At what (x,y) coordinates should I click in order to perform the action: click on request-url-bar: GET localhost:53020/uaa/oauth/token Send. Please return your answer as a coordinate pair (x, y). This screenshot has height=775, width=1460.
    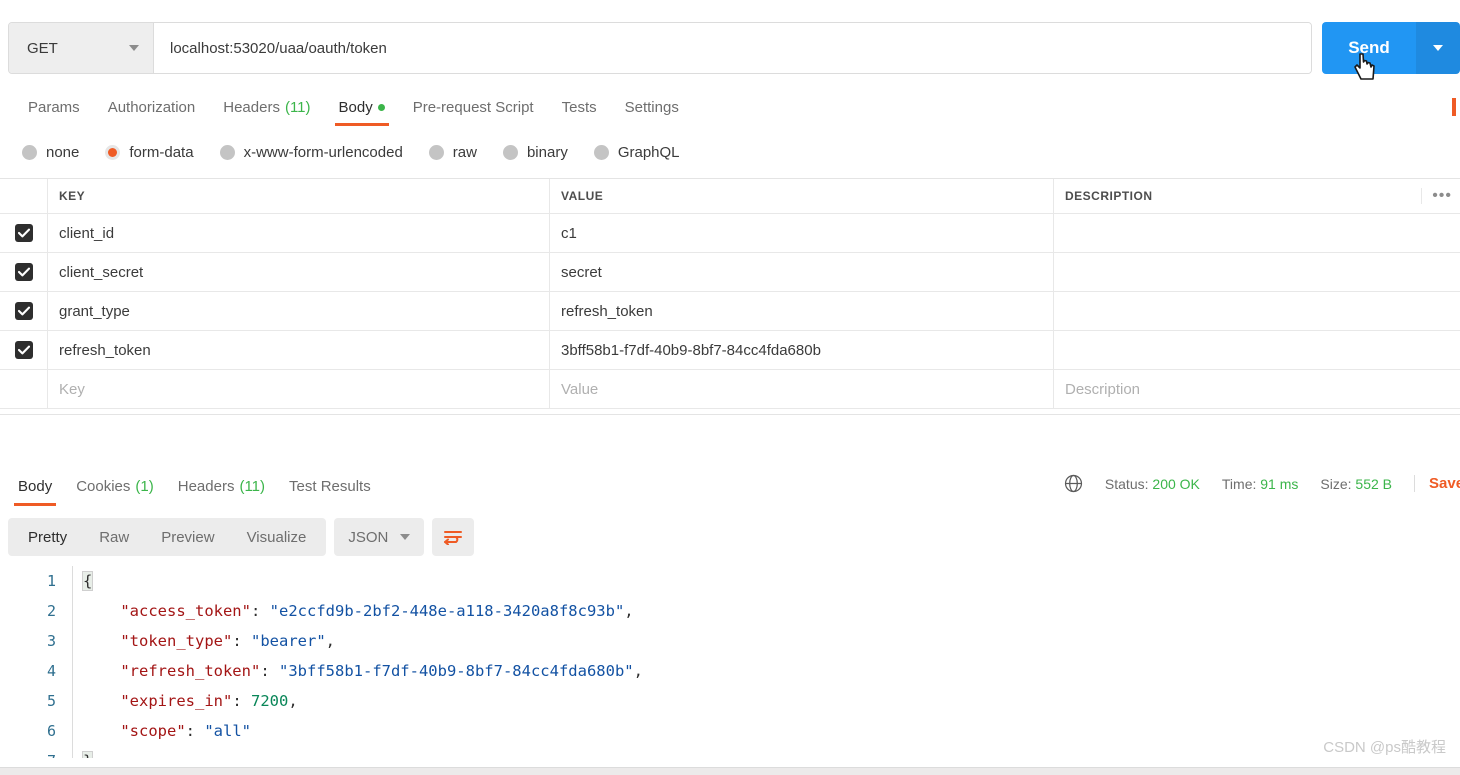
    Looking at the image, I should click on (730, 48).